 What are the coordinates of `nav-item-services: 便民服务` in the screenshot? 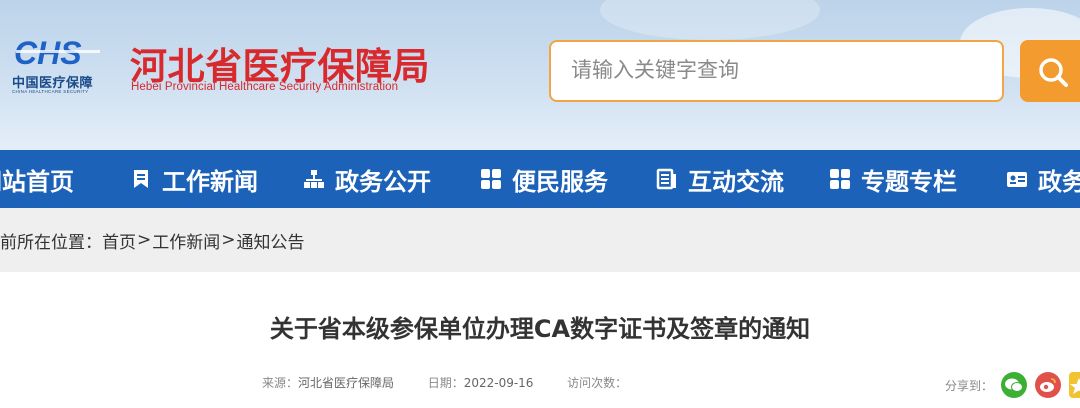 It's located at (544, 179).